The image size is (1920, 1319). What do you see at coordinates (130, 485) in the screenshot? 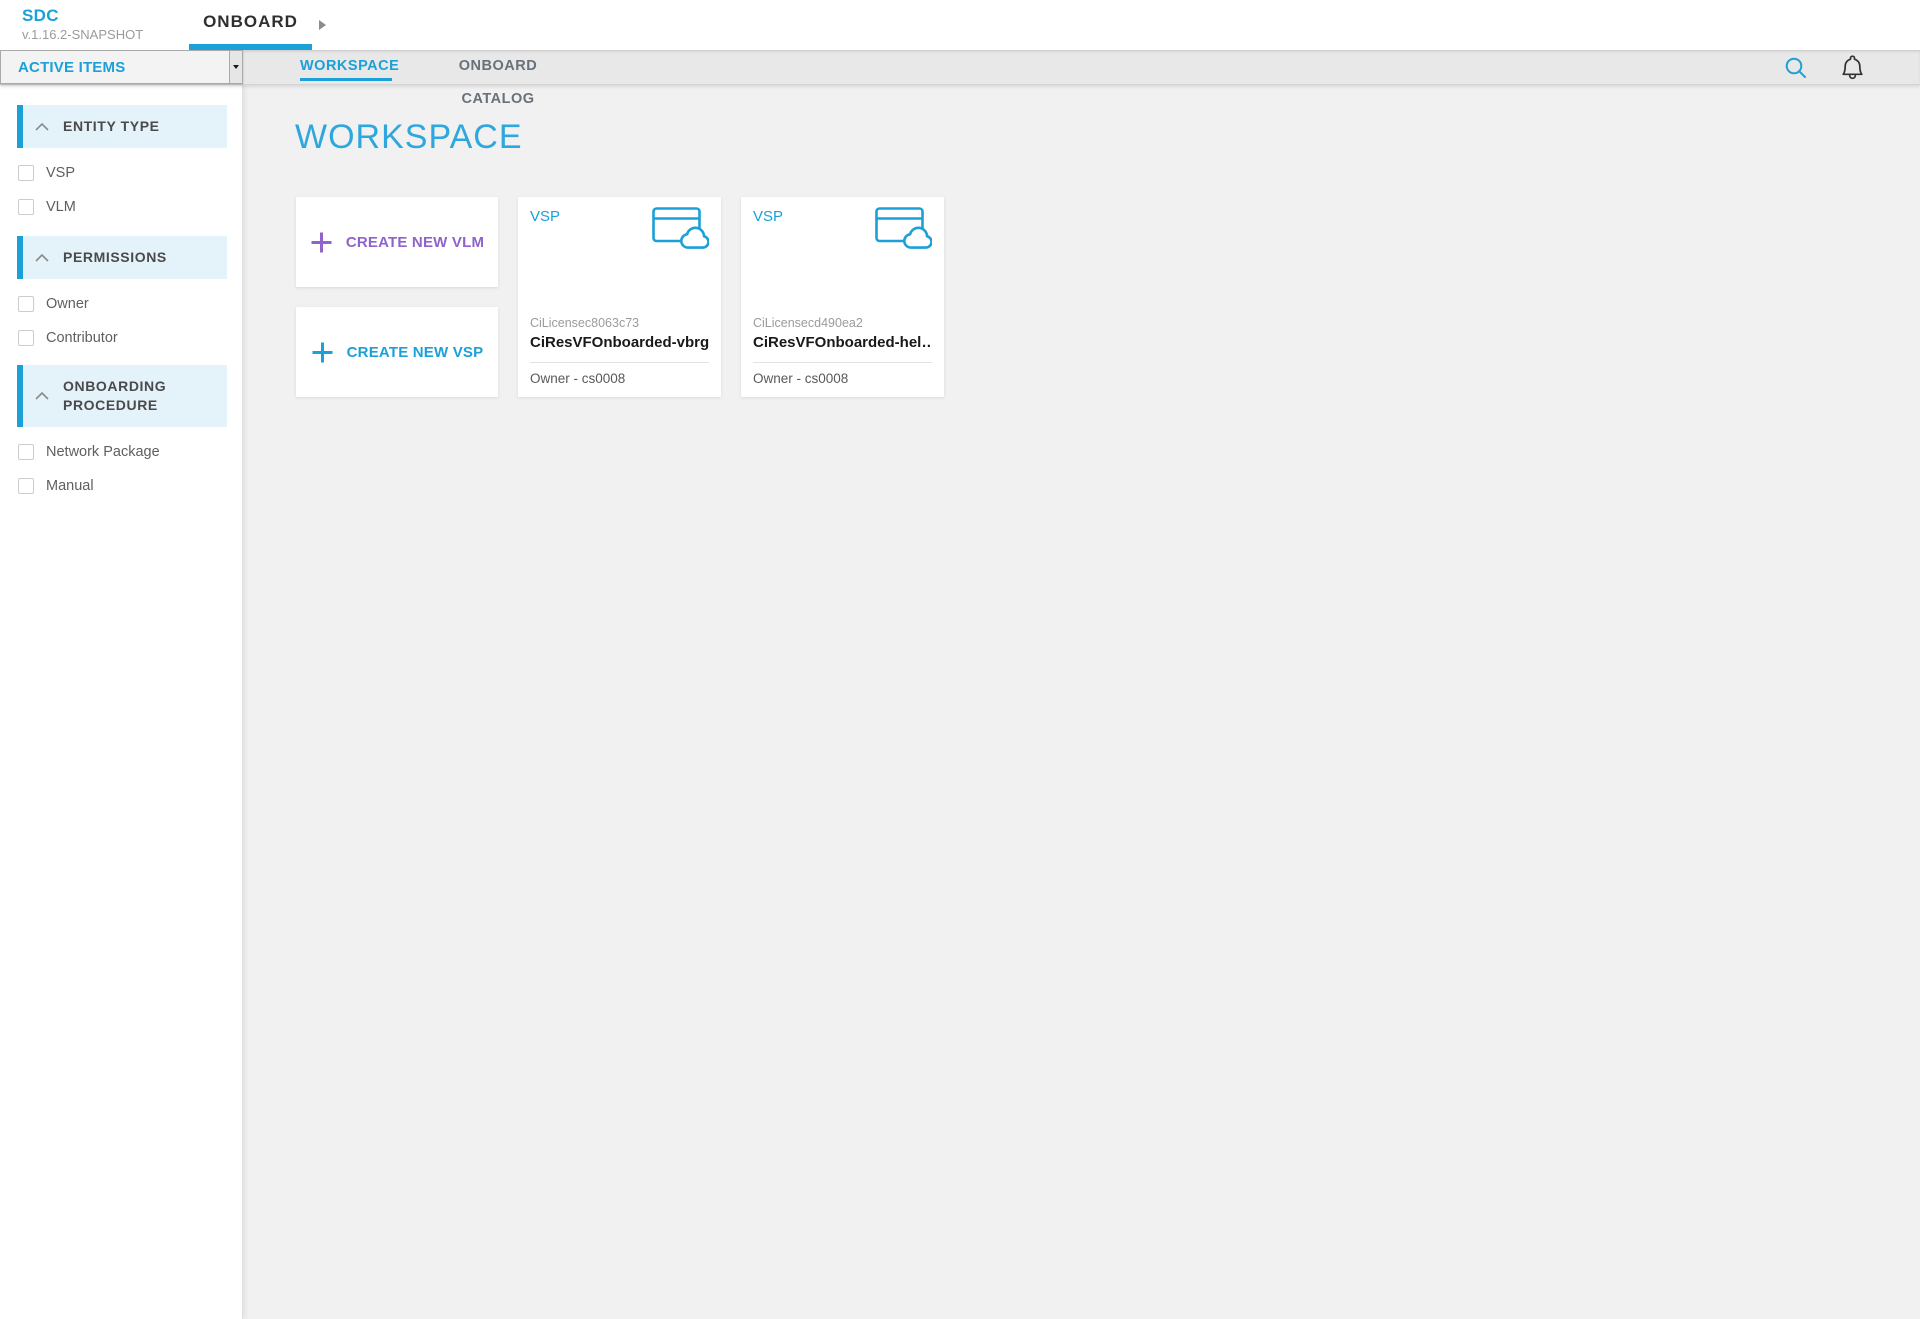
I see `filter-item-manual: Manual` at bounding box center [130, 485].